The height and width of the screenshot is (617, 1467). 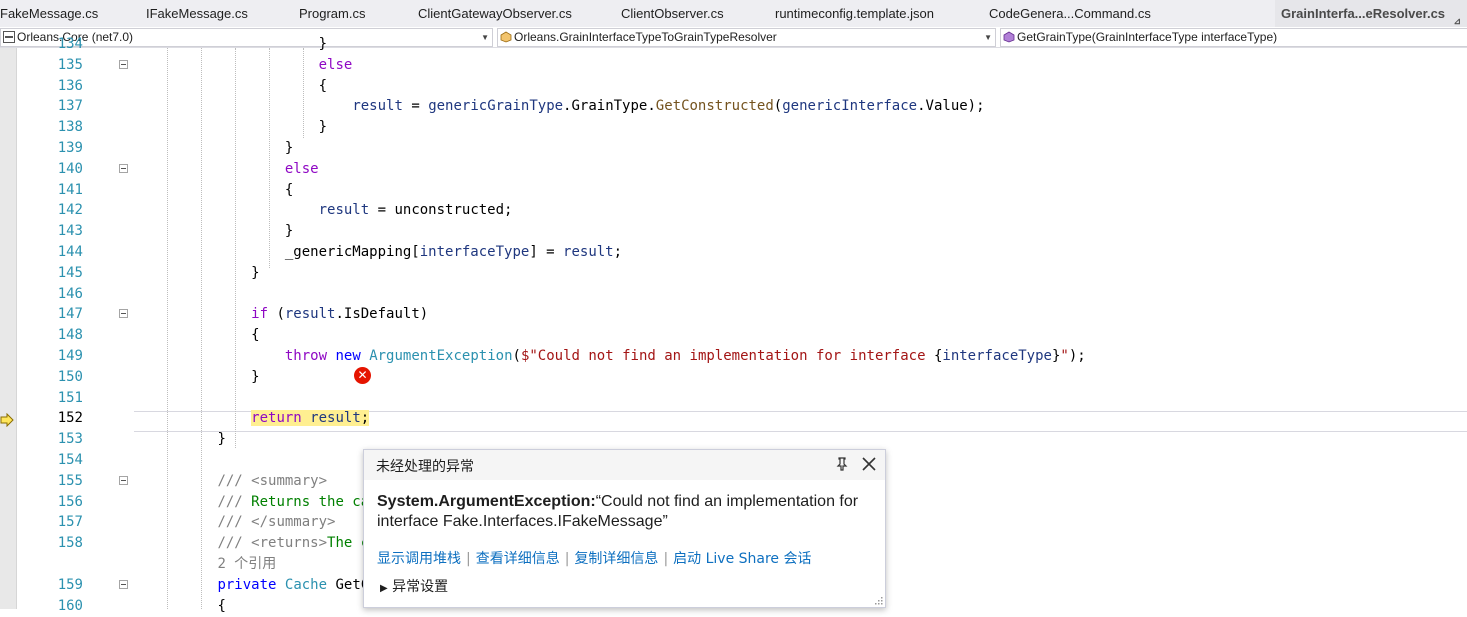 What do you see at coordinates (70, 376) in the screenshot?
I see `line-number: 150` at bounding box center [70, 376].